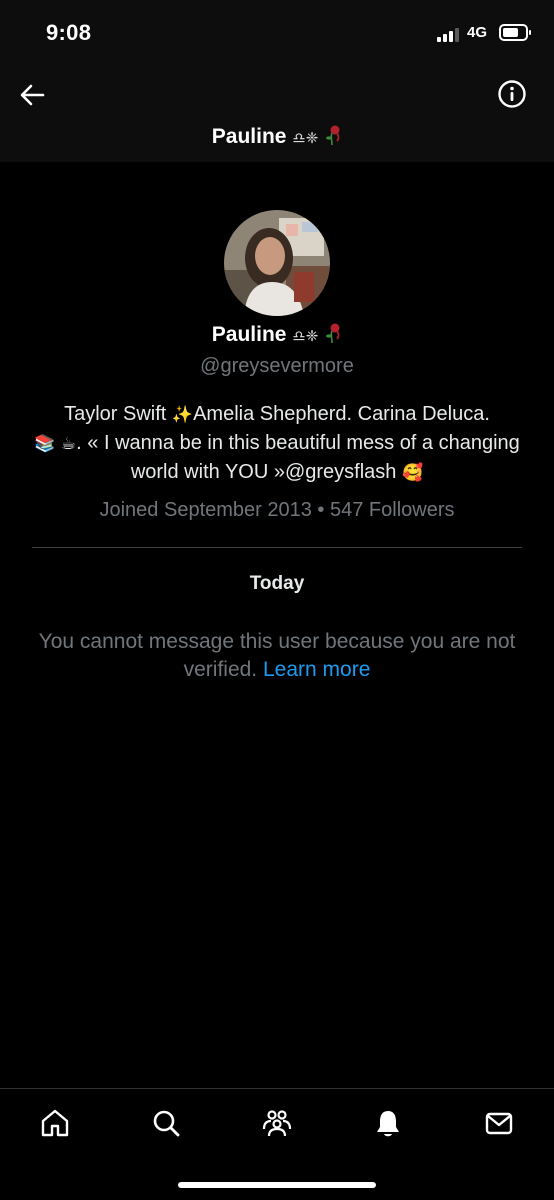 The image size is (554, 1200). Describe the element at coordinates (45, 443) in the screenshot. I see `books-emoji: 📚` at that location.